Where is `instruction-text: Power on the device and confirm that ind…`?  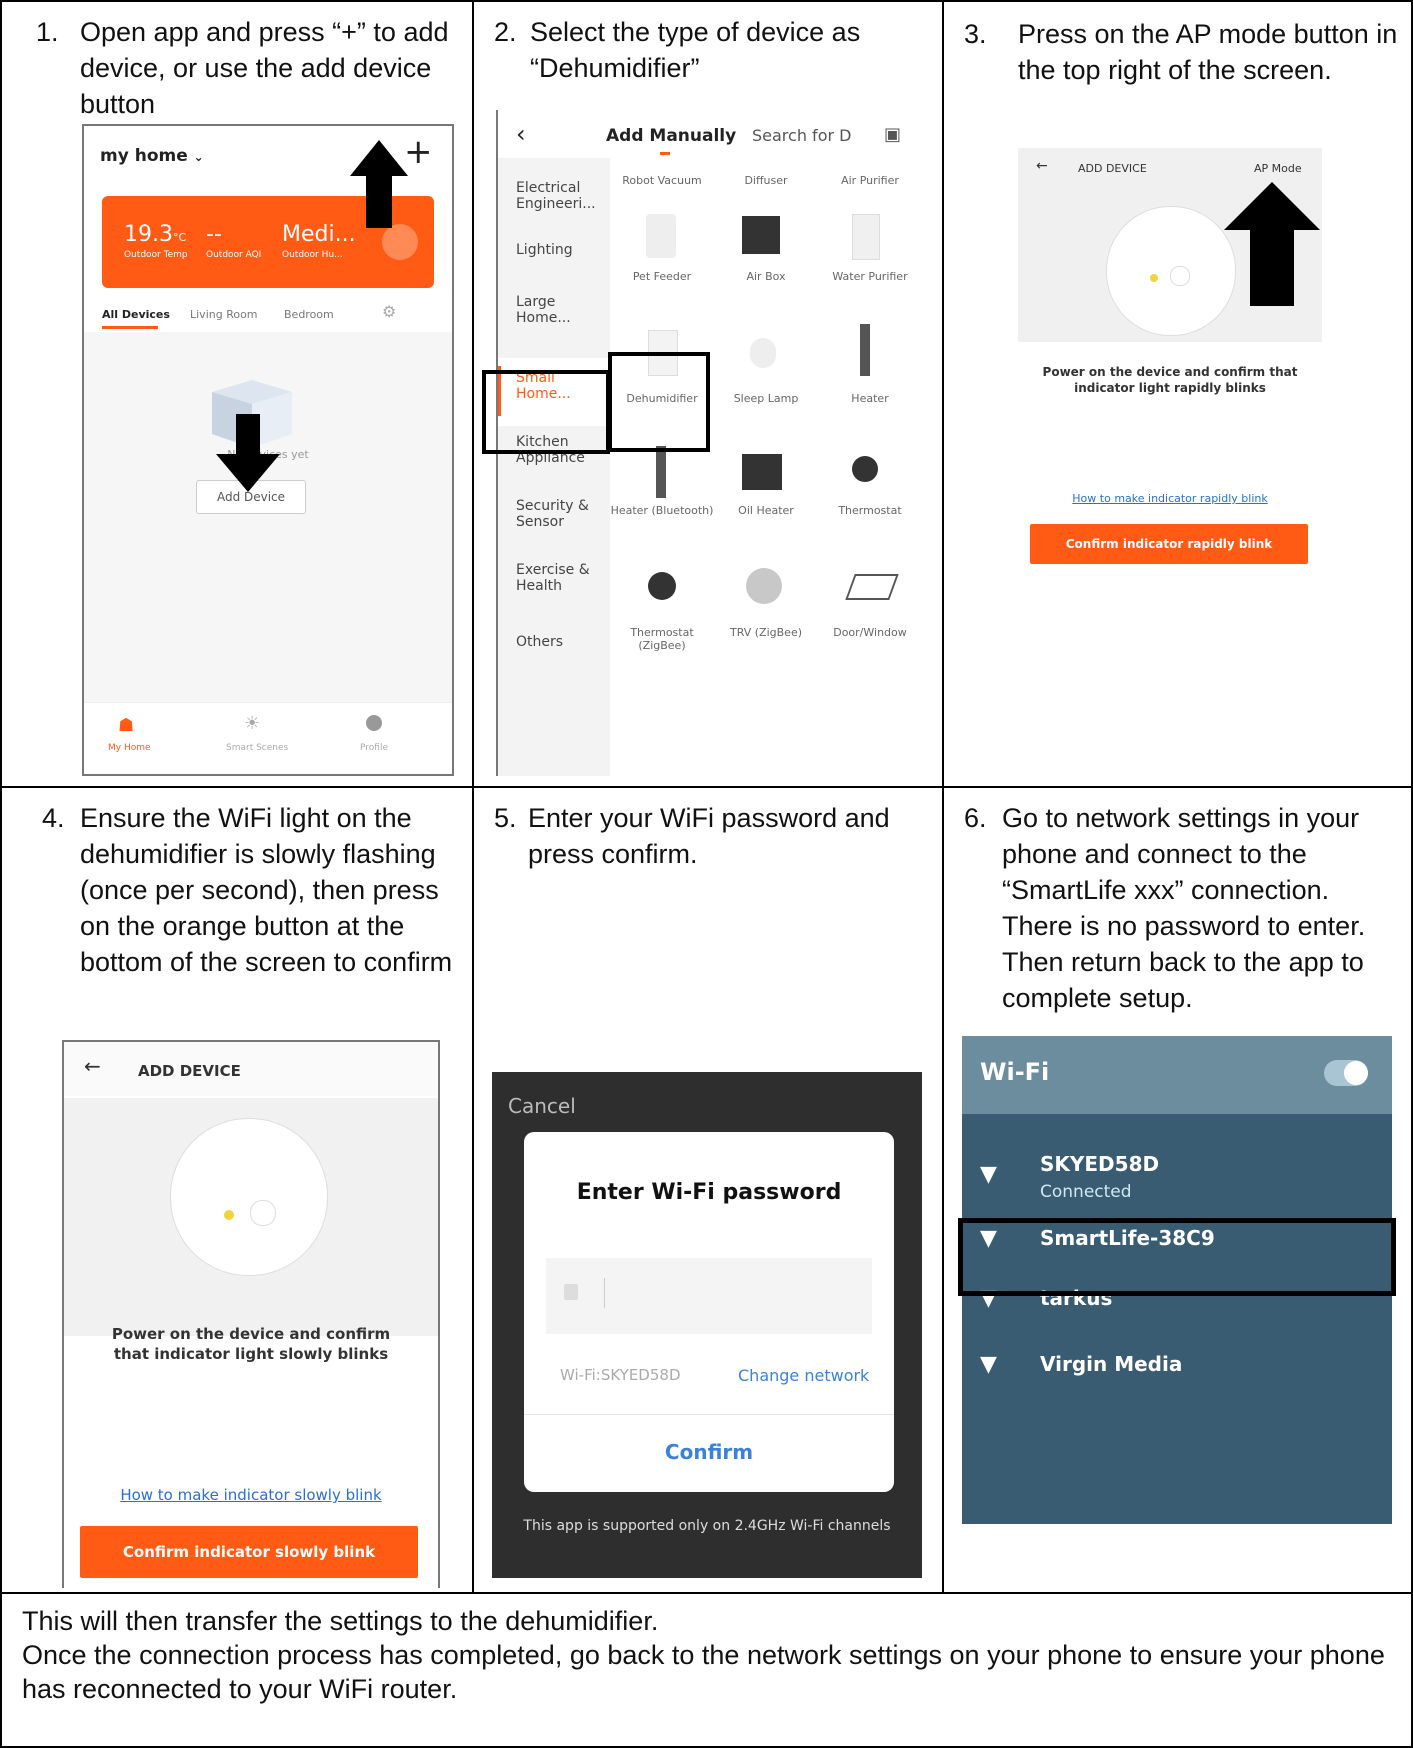
instruction-text: Power on the device and confirm that ind… is located at coordinates (251, 1344).